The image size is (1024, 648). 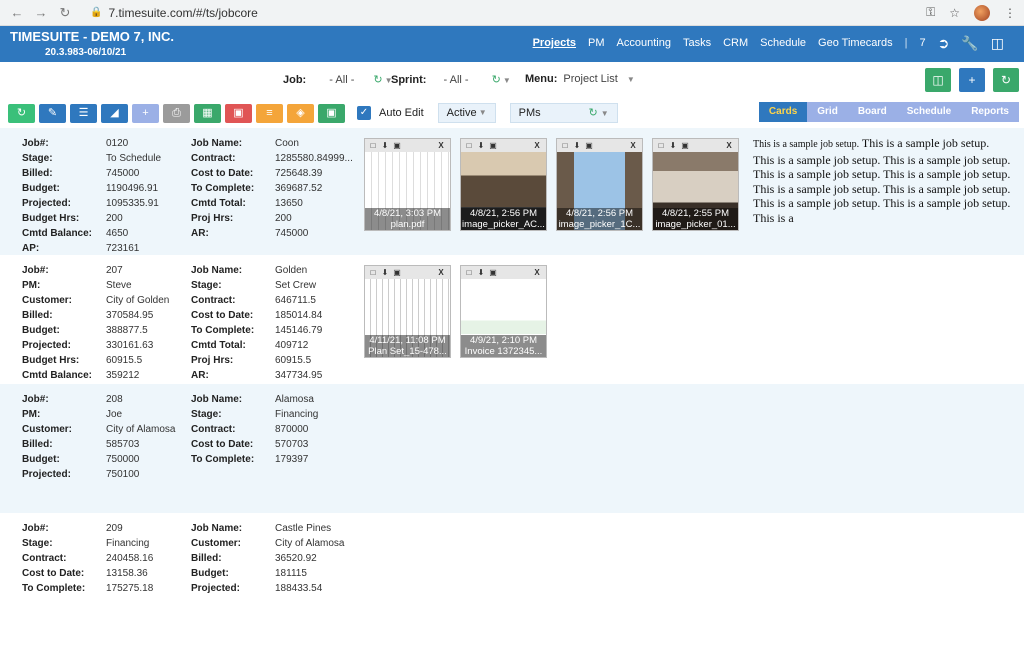 I want to click on reload-icon: ↻, so click(x=65, y=13).